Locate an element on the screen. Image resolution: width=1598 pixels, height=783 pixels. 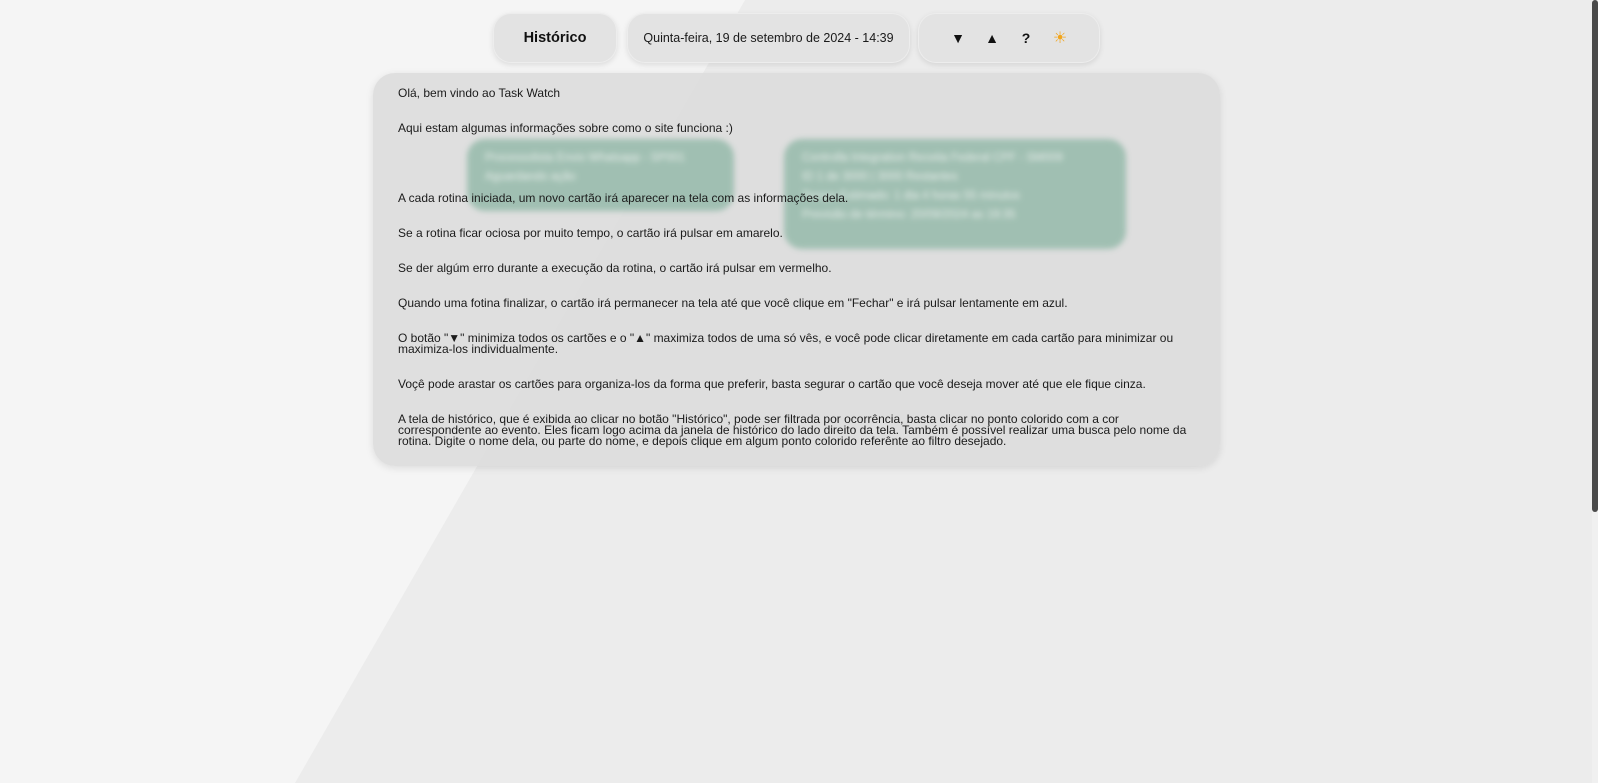
minimize-all-button: ▼ is located at coordinates (958, 38).